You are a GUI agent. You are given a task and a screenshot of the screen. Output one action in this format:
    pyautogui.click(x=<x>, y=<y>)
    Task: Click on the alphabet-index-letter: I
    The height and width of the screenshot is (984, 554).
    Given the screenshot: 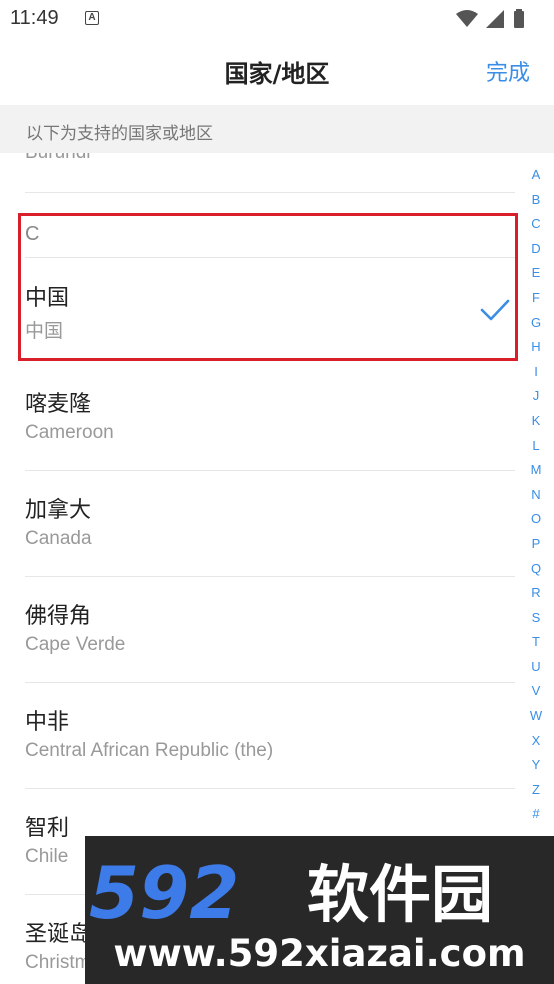 What is the action you would take?
    pyautogui.click(x=536, y=372)
    